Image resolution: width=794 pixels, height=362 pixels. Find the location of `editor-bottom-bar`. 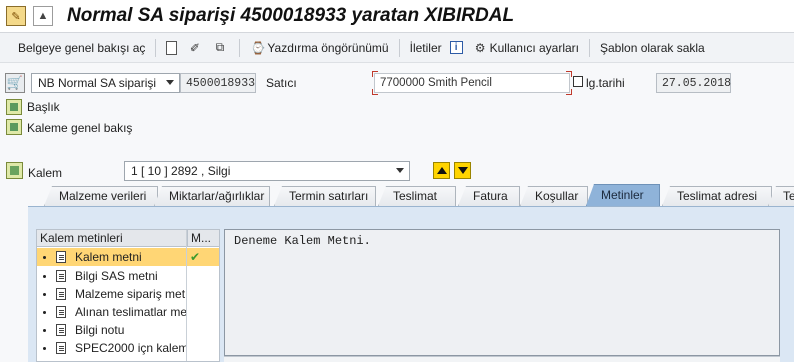

editor-bottom-bar is located at coordinates (502, 359).